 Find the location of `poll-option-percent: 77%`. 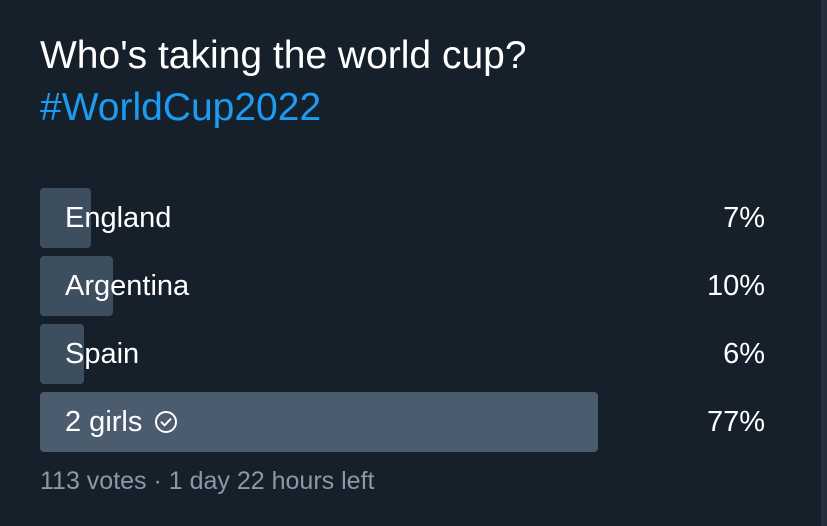

poll-option-percent: 77% is located at coordinates (735, 422).